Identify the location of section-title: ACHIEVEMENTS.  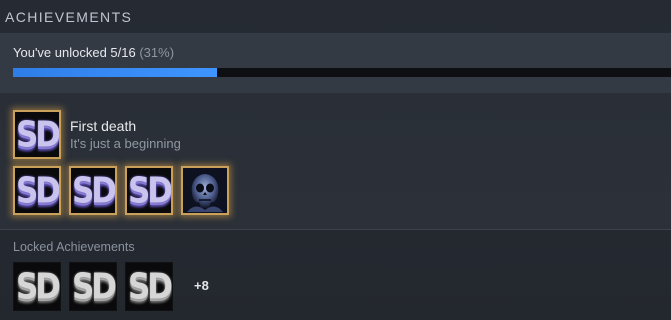
(69, 17).